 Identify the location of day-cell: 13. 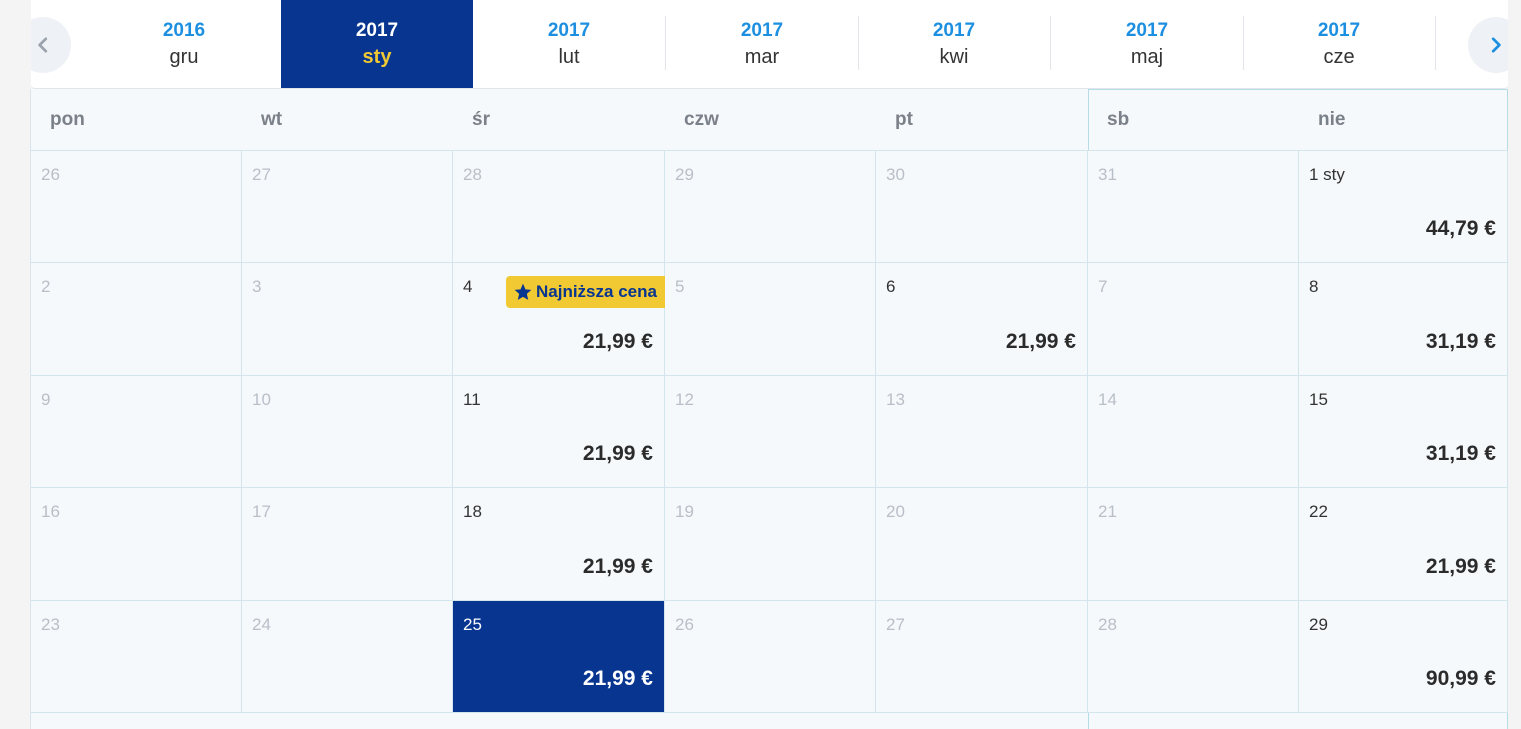
(982, 432).